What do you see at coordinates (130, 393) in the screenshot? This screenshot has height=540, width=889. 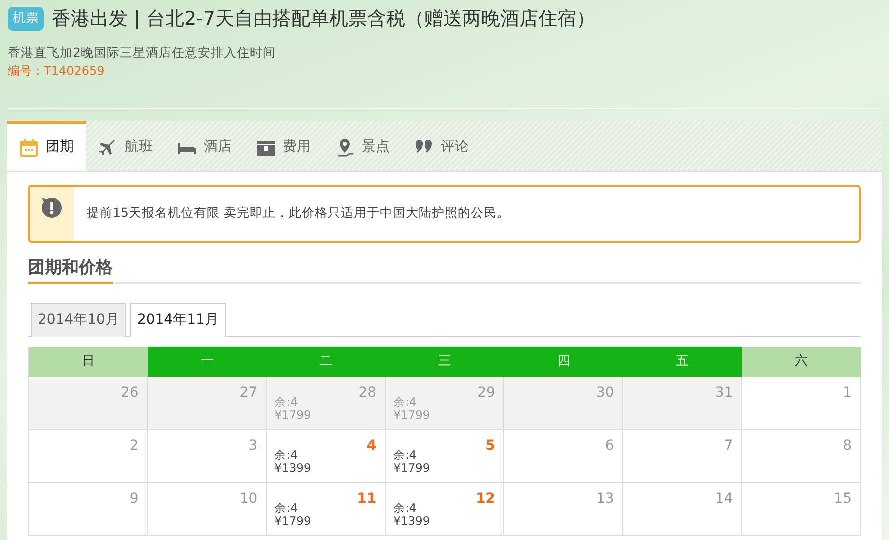 I see `day-number: 26` at bounding box center [130, 393].